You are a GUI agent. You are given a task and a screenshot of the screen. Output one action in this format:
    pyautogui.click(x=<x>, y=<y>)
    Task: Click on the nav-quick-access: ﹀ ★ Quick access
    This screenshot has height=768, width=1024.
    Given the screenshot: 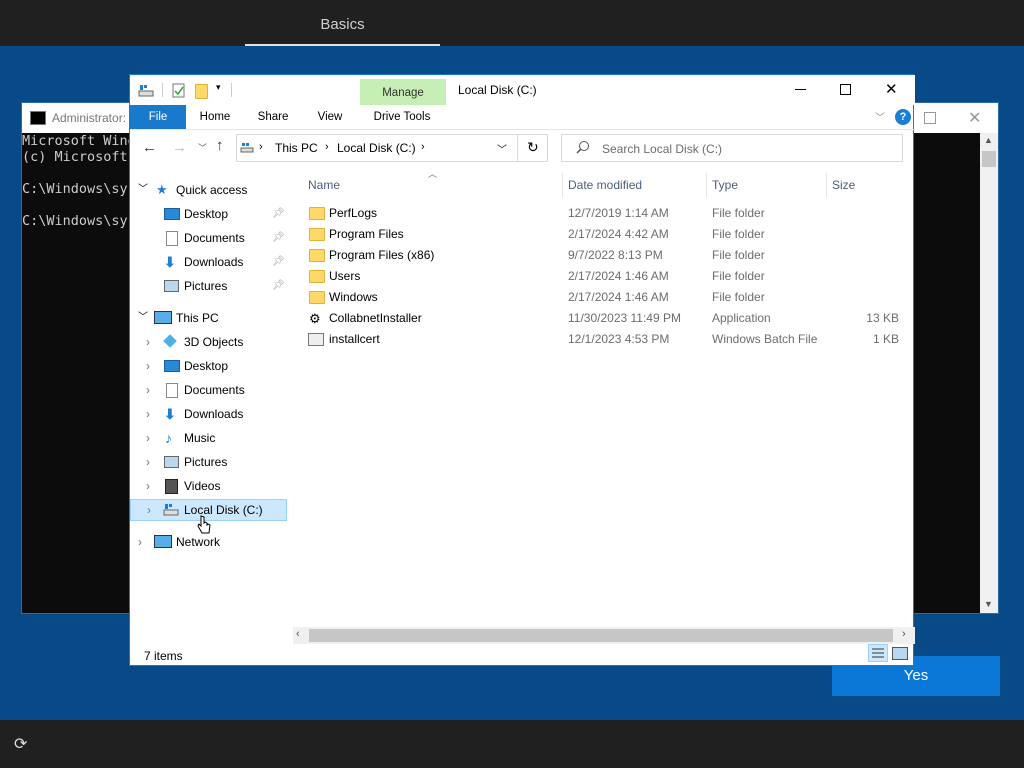 What is the action you would take?
    pyautogui.click(x=210, y=190)
    